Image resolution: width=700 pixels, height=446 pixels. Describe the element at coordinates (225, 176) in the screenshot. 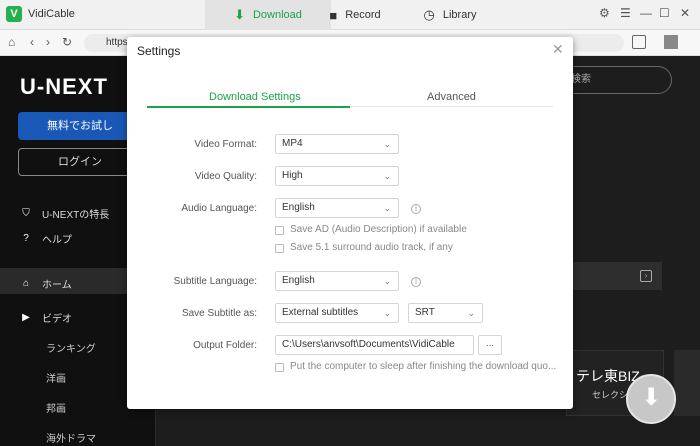

I see `video-quality-label: Video Quality:` at that location.